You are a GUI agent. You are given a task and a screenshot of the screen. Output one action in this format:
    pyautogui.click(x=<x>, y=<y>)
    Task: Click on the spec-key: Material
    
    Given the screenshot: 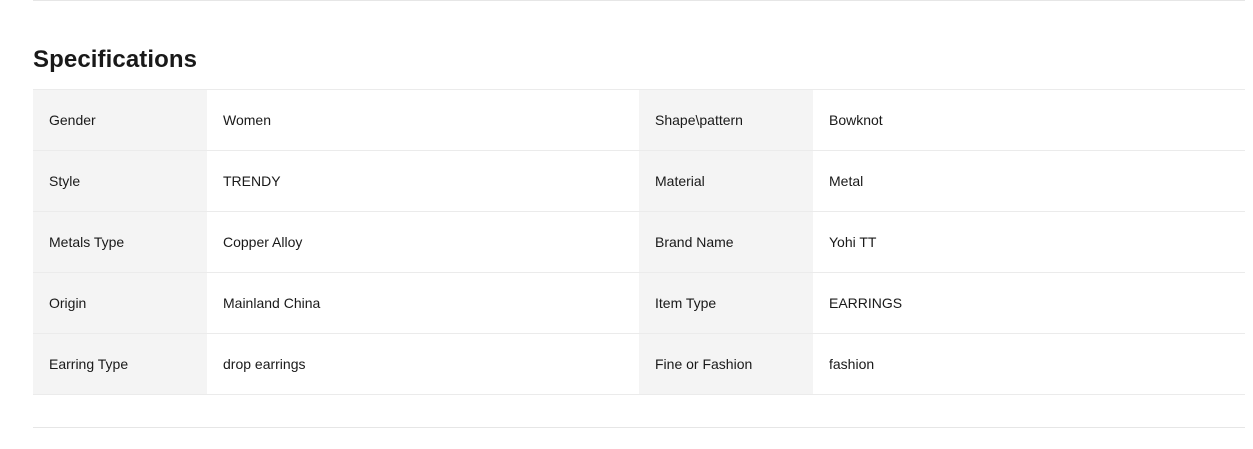 What is the action you would take?
    pyautogui.click(x=726, y=181)
    